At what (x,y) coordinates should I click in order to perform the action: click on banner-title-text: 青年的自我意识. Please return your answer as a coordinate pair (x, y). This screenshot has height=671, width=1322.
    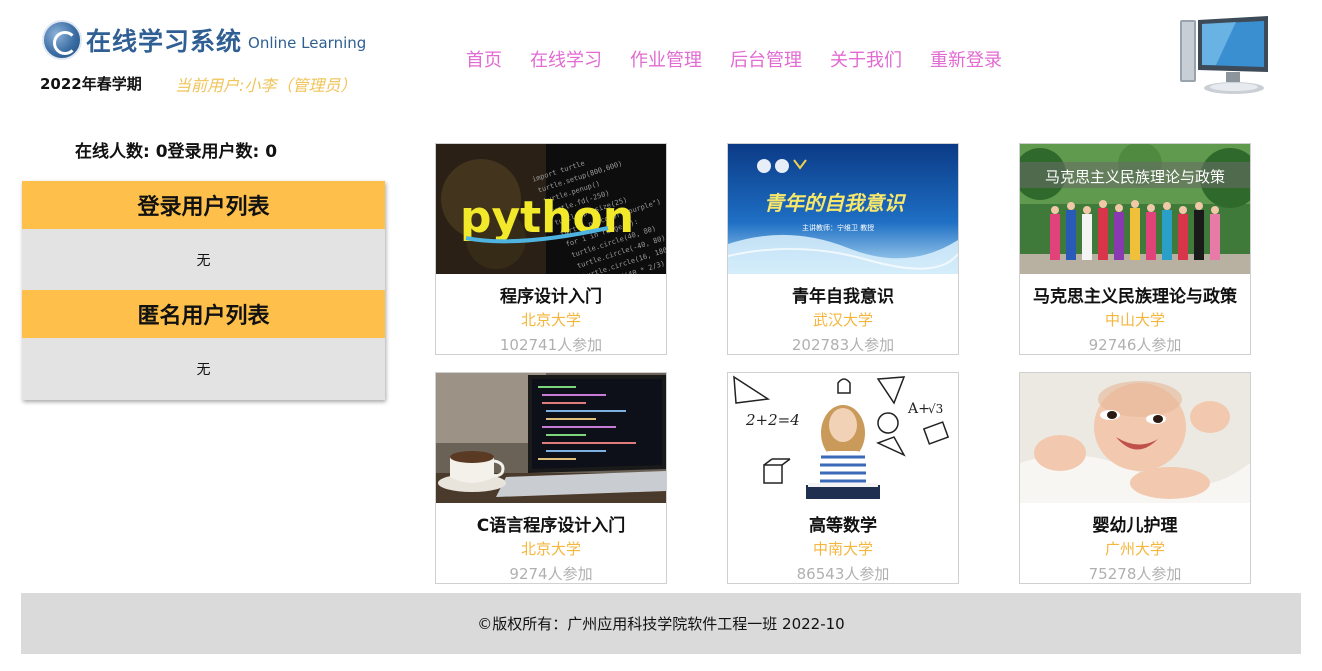
    Looking at the image, I should click on (835, 203).